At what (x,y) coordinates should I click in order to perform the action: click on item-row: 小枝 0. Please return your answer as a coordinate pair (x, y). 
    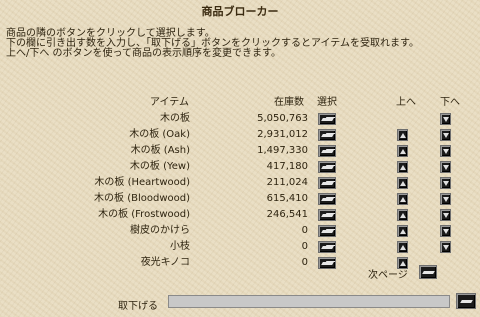
    Looking at the image, I should click on (240, 247).